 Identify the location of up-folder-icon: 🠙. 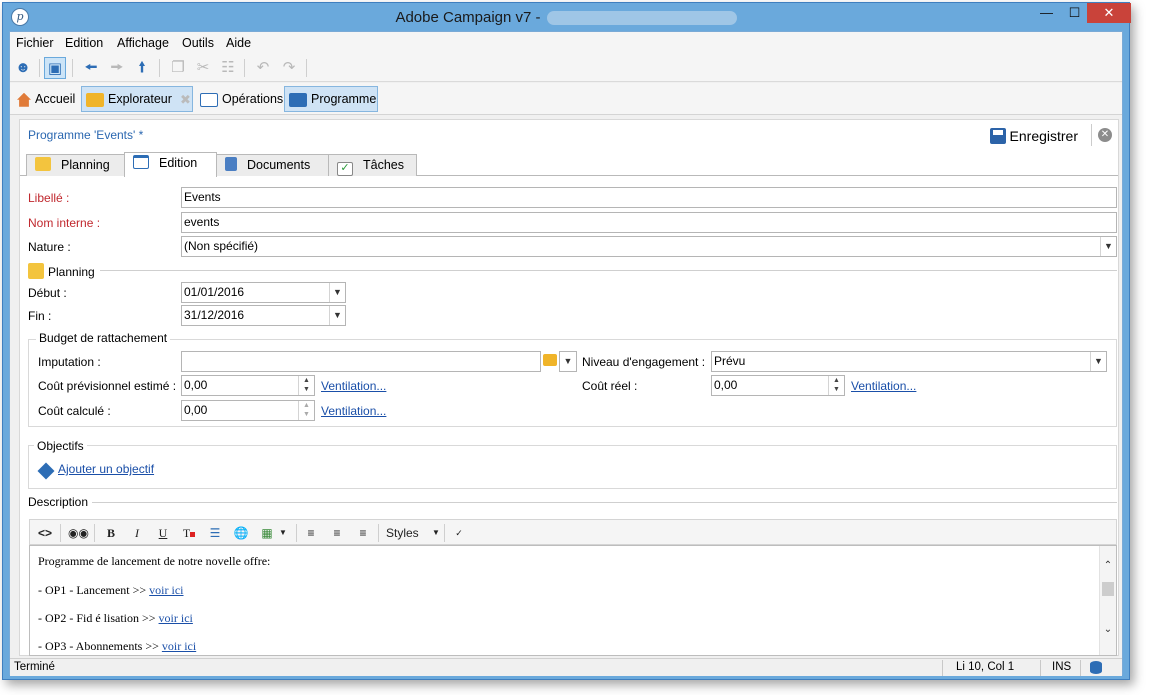
(142, 68).